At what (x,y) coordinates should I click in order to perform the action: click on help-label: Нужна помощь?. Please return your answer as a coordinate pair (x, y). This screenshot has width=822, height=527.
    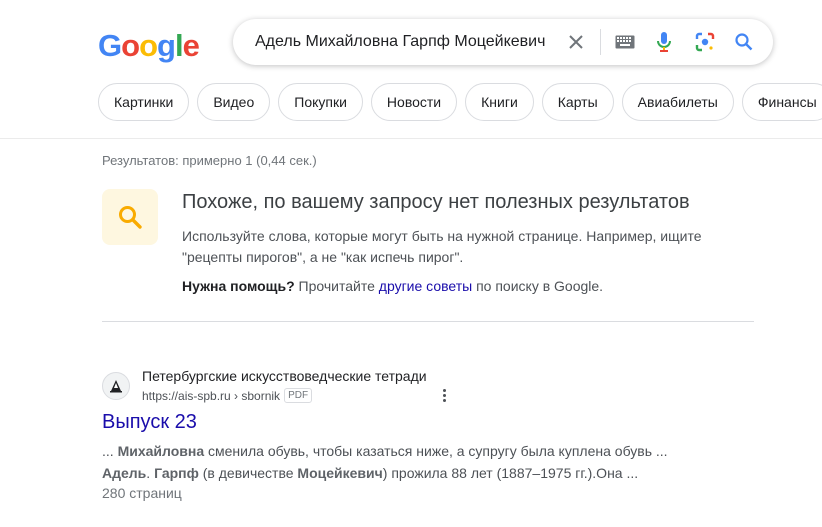
    Looking at the image, I should click on (238, 286).